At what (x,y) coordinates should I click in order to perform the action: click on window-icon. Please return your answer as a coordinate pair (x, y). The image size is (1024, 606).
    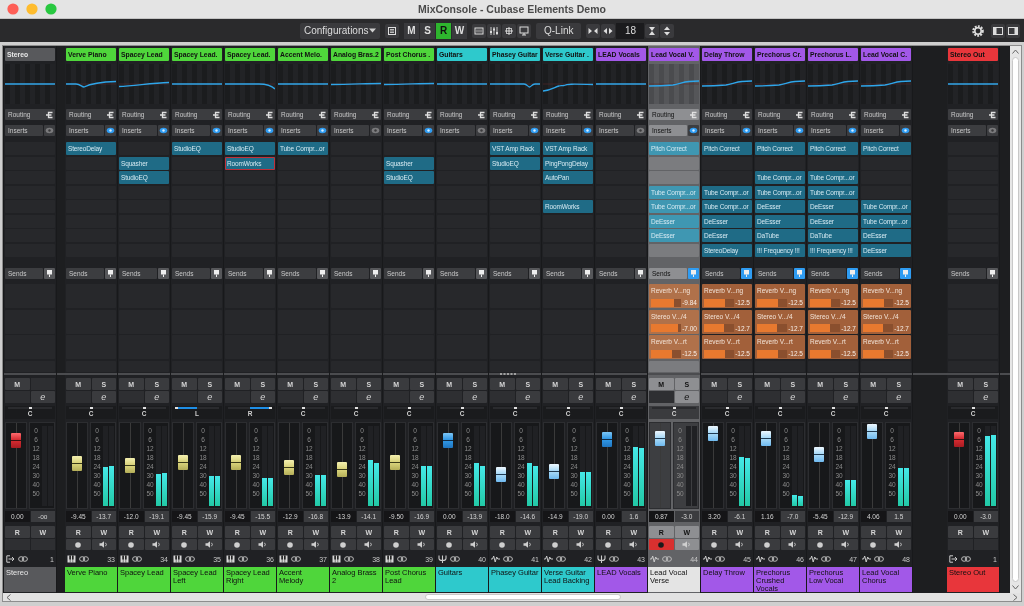
    Looking at the image, I should click on (479, 30).